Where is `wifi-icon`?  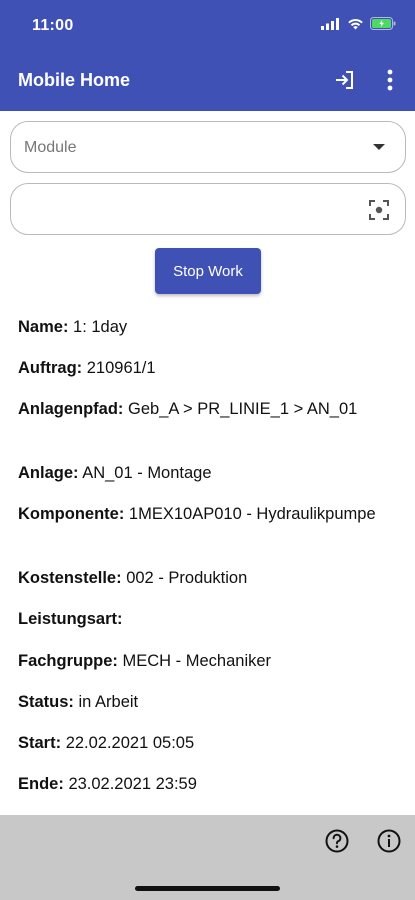
wifi-icon is located at coordinates (355, 23).